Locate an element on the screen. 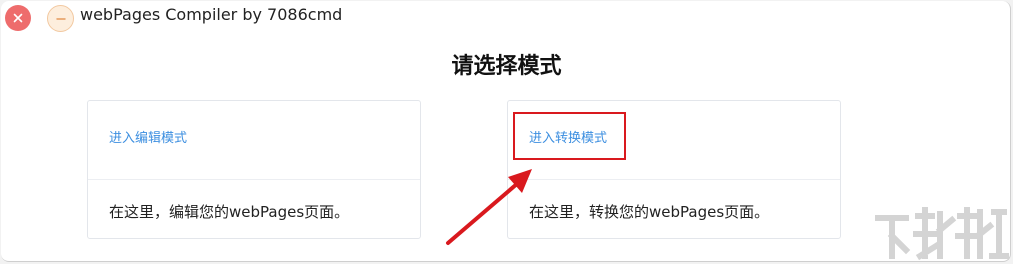  card-description: 在这里，编辑您的webPages页面。 is located at coordinates (229, 212).